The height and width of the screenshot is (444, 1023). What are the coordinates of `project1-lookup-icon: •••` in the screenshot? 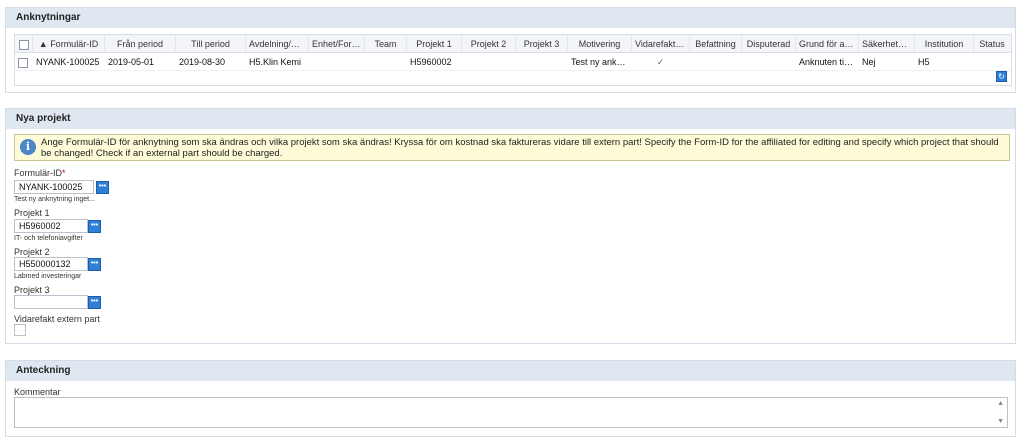 It's located at (94, 226).